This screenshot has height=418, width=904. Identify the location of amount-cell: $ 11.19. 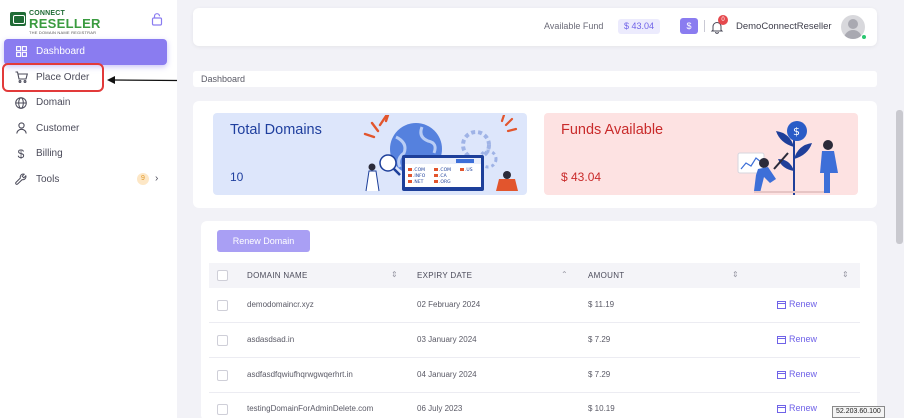
(601, 304).